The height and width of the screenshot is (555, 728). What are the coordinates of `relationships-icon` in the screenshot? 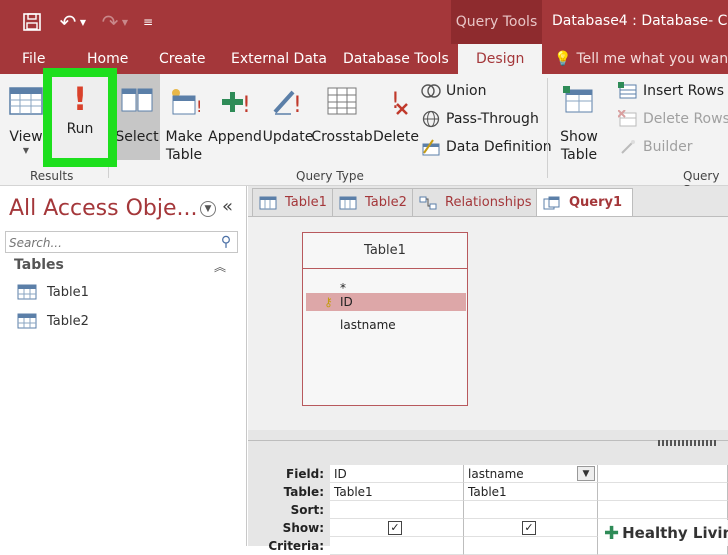 It's located at (428, 202).